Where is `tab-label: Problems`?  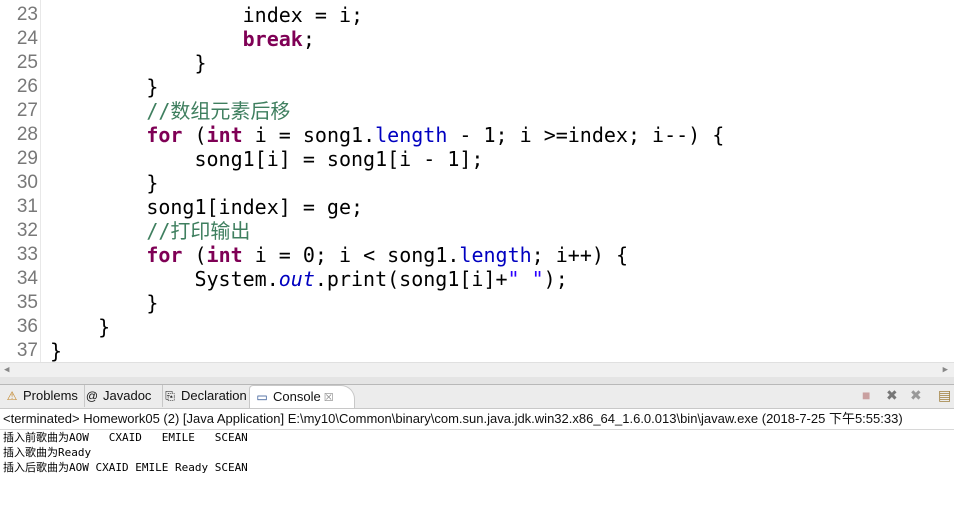 tab-label: Problems is located at coordinates (50, 395).